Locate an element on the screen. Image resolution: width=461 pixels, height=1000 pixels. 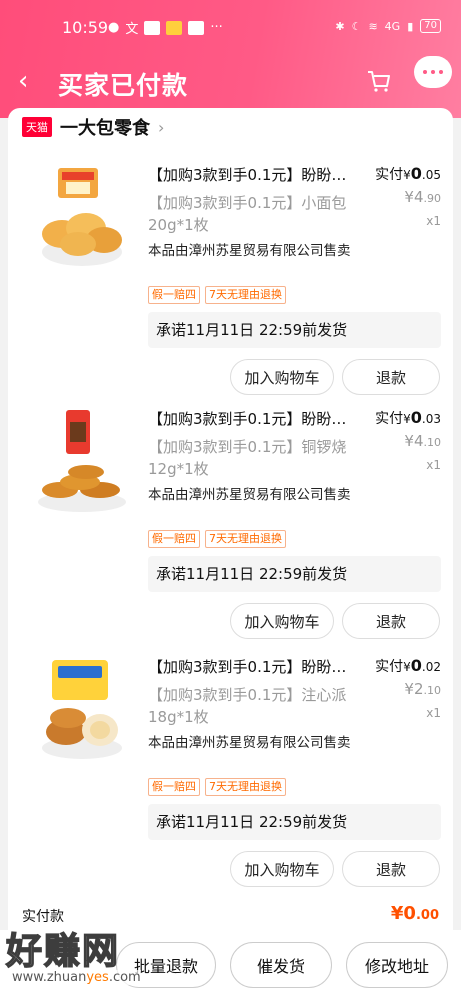
product-image-bread is located at coordinates (82, 218).